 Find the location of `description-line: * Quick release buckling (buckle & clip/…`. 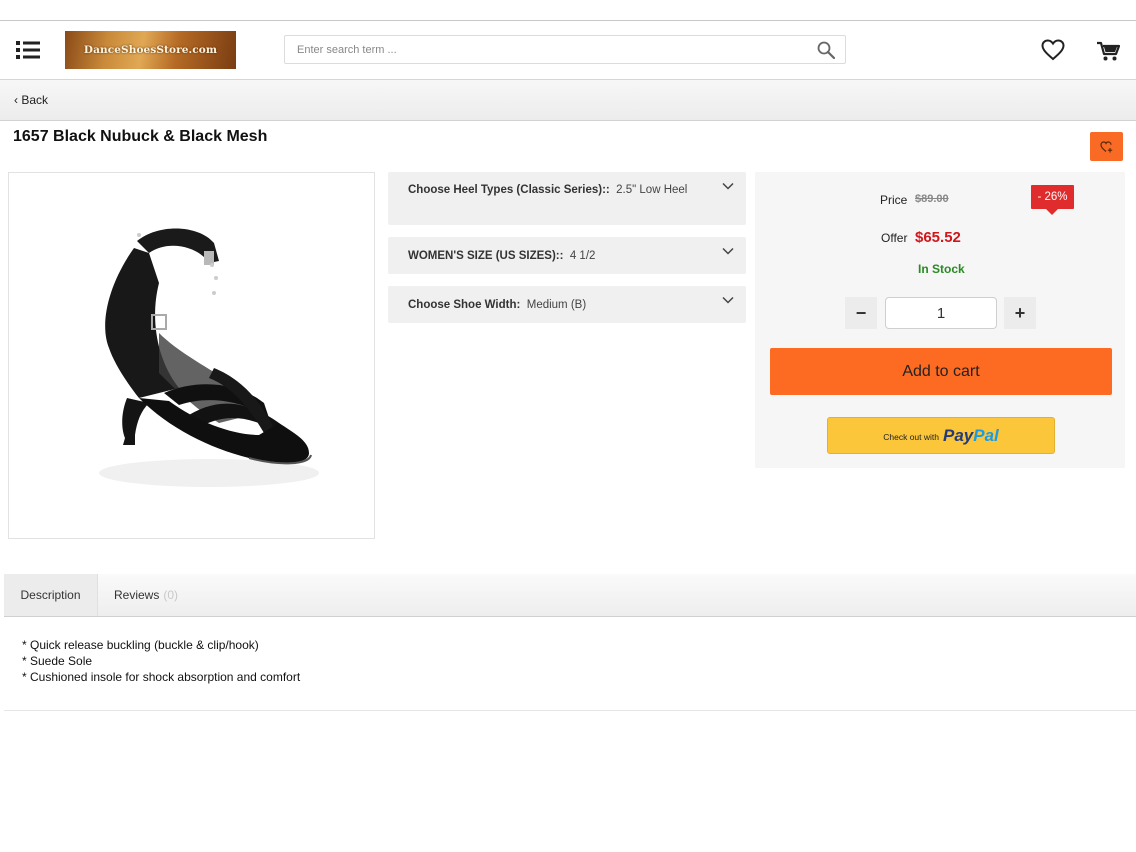

description-line: * Quick release buckling (buckle & clip/… is located at coordinates (140, 645).